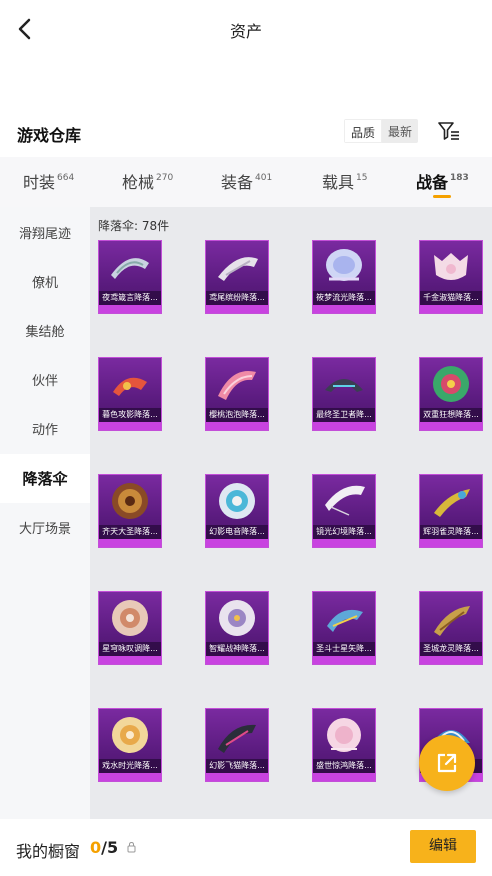  I want to click on share-button, so click(447, 763).